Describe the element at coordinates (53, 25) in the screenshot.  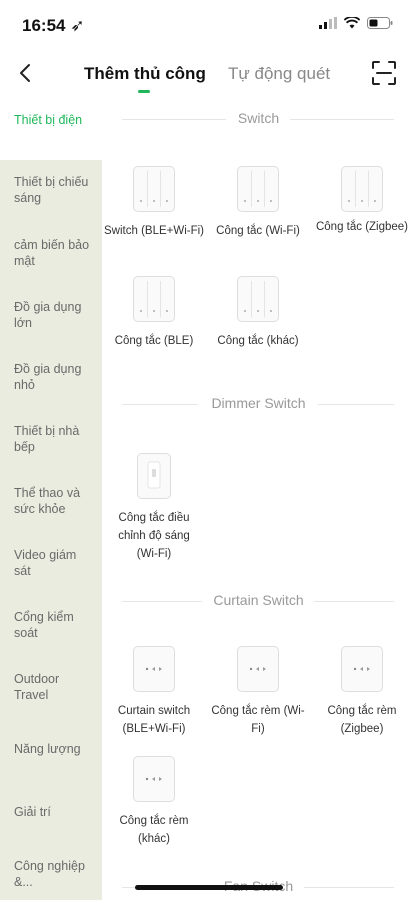
I see `status-time: 16:54 ➶` at that location.